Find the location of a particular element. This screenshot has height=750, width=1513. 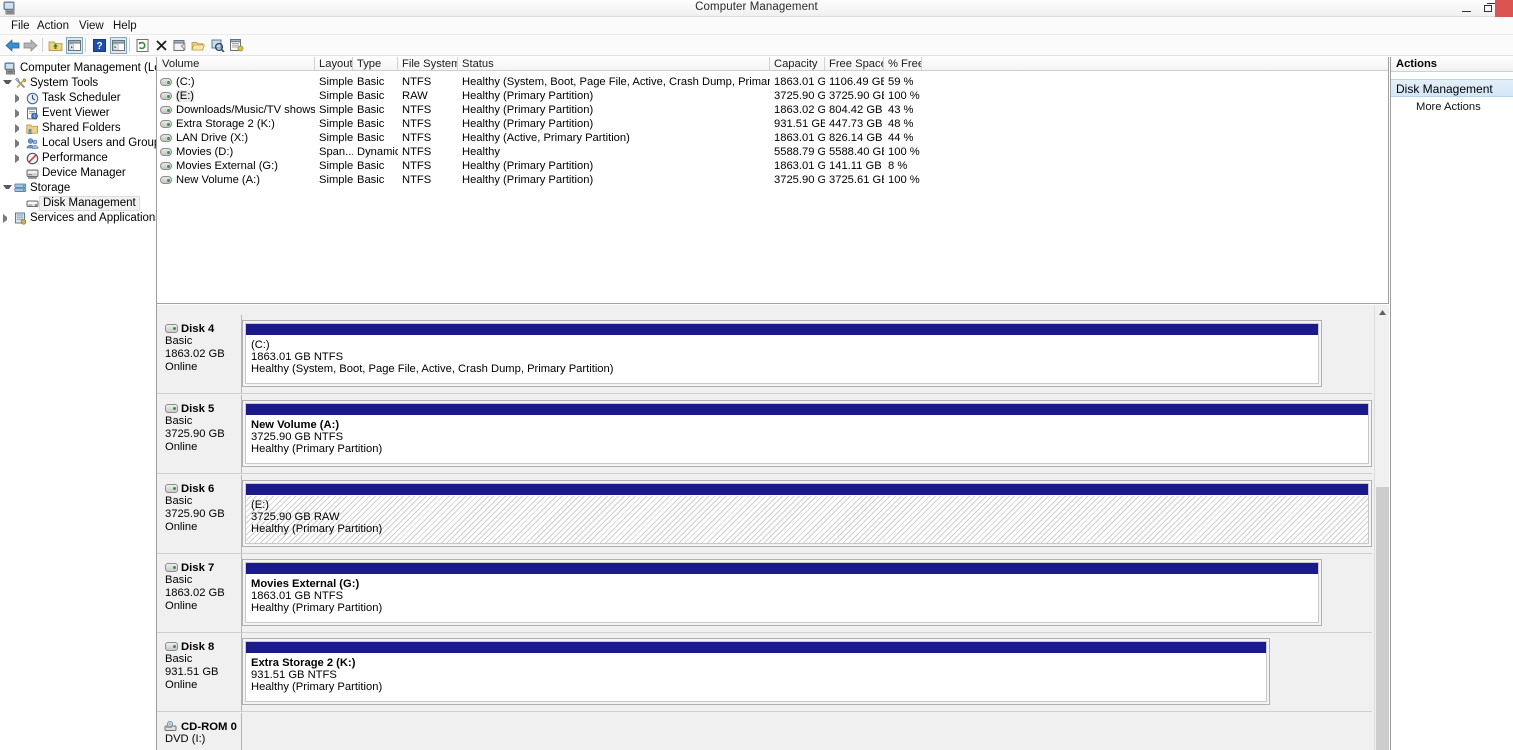

tree-node-local-users-and-groups: Local Users and Groups is located at coordinates (78, 143).